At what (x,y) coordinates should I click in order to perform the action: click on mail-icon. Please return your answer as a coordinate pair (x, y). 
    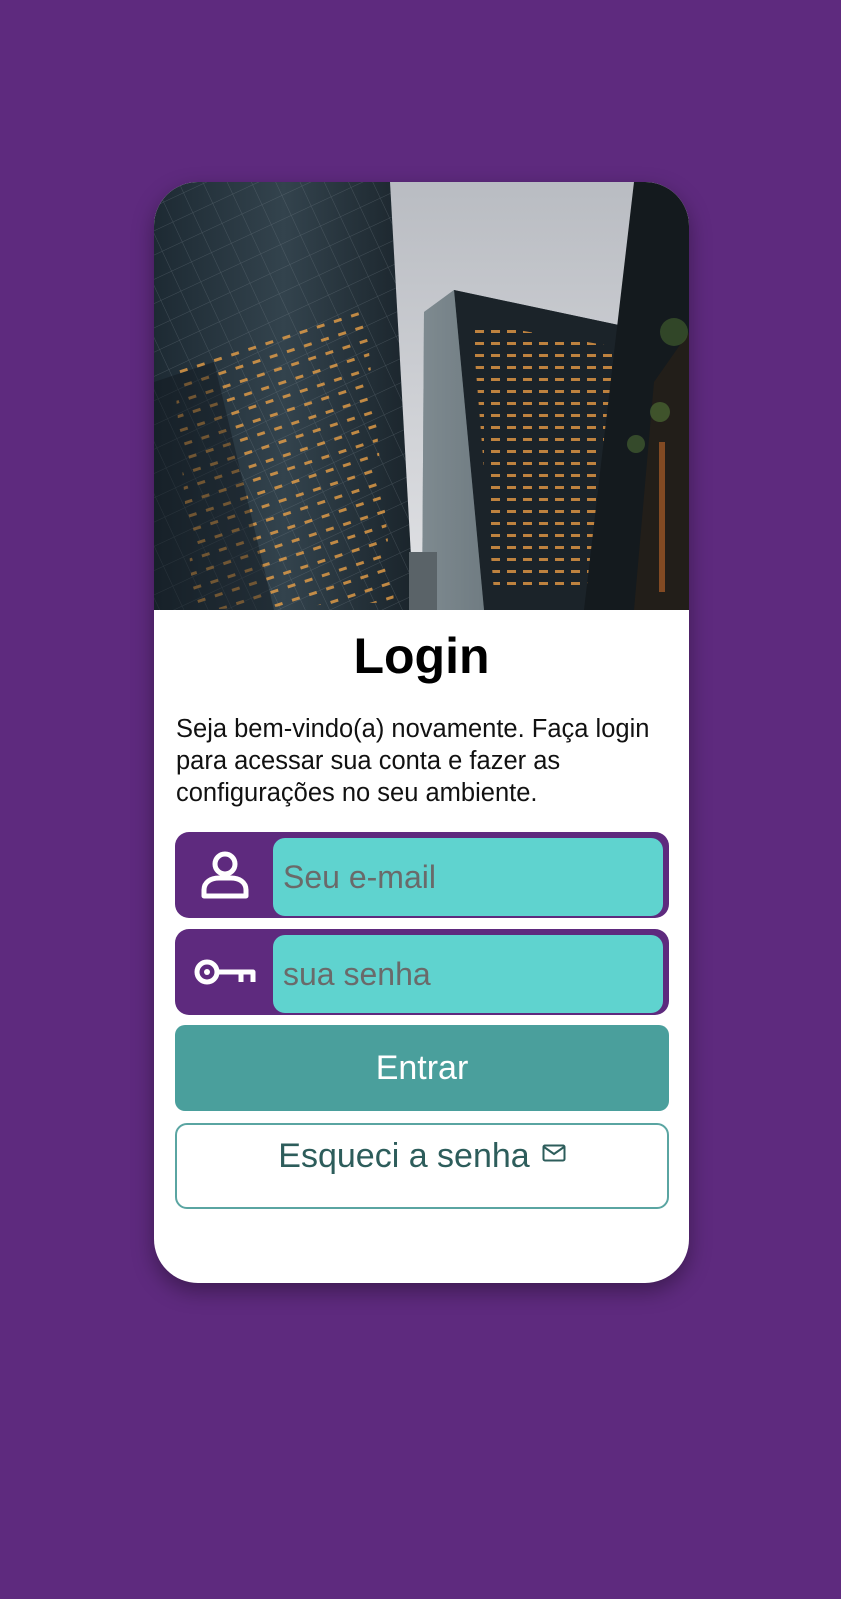
    Looking at the image, I should click on (554, 1151).